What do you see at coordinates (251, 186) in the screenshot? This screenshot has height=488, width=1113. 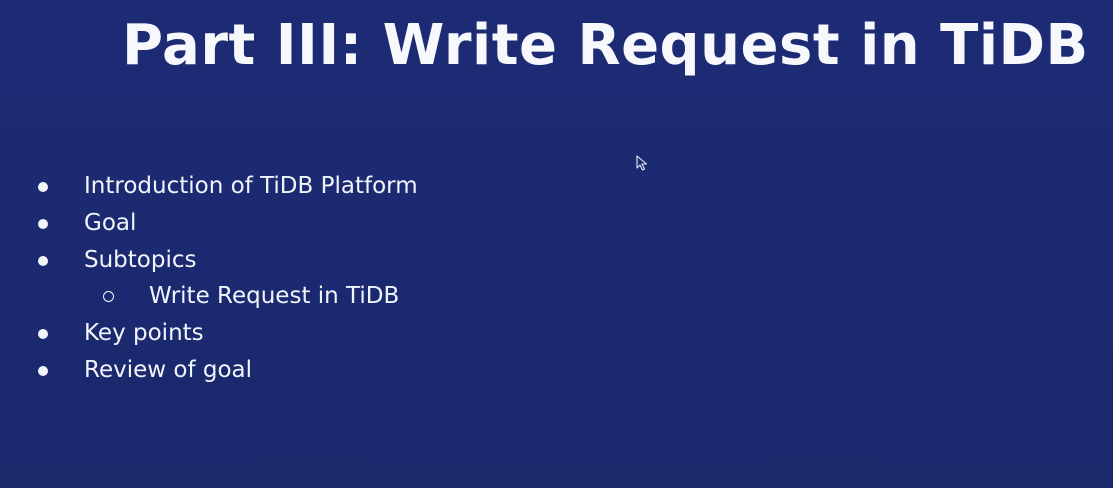 I see `bullet-text: Introduction of TiDB Platform` at bounding box center [251, 186].